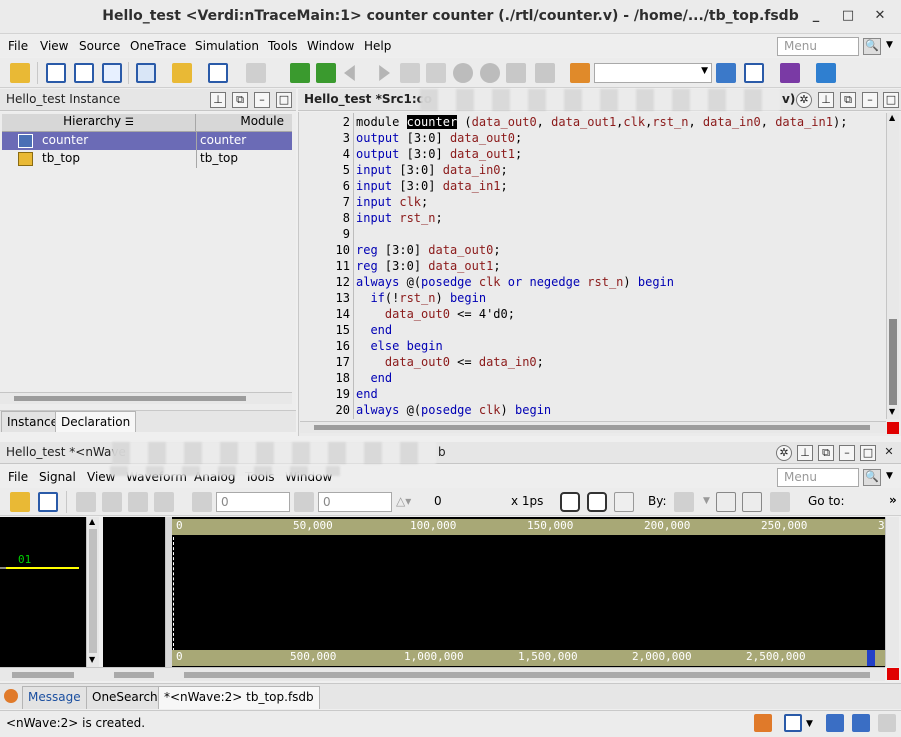 This screenshot has width=901, height=737. Describe the element at coordinates (147, 159) in the screenshot. I see `tree-row-tb-top: tb_top tb_top` at that location.